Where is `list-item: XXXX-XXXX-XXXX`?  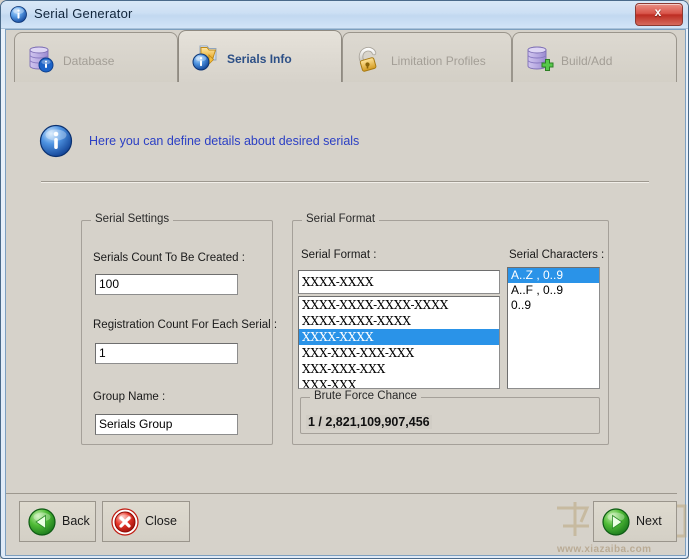 list-item: XXXX-XXXX-XXXX is located at coordinates (399, 321).